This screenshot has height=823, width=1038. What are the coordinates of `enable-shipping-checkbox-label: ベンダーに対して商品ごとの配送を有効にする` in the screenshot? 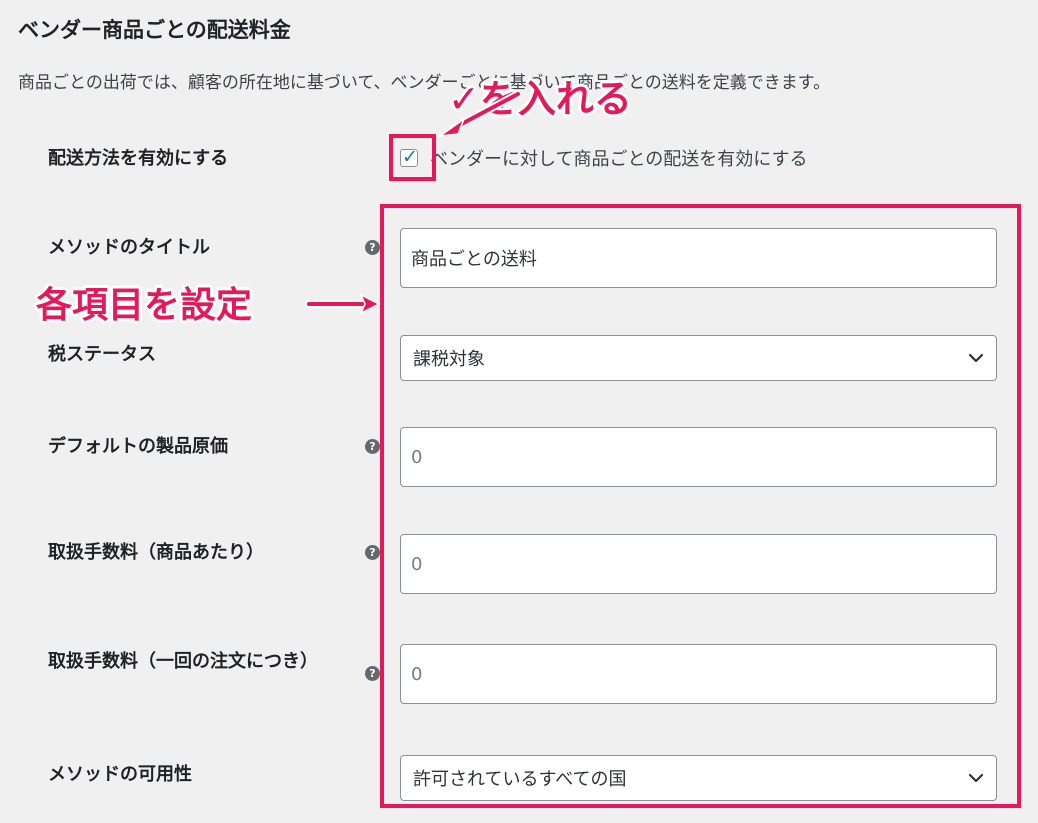 It's located at (618, 158).